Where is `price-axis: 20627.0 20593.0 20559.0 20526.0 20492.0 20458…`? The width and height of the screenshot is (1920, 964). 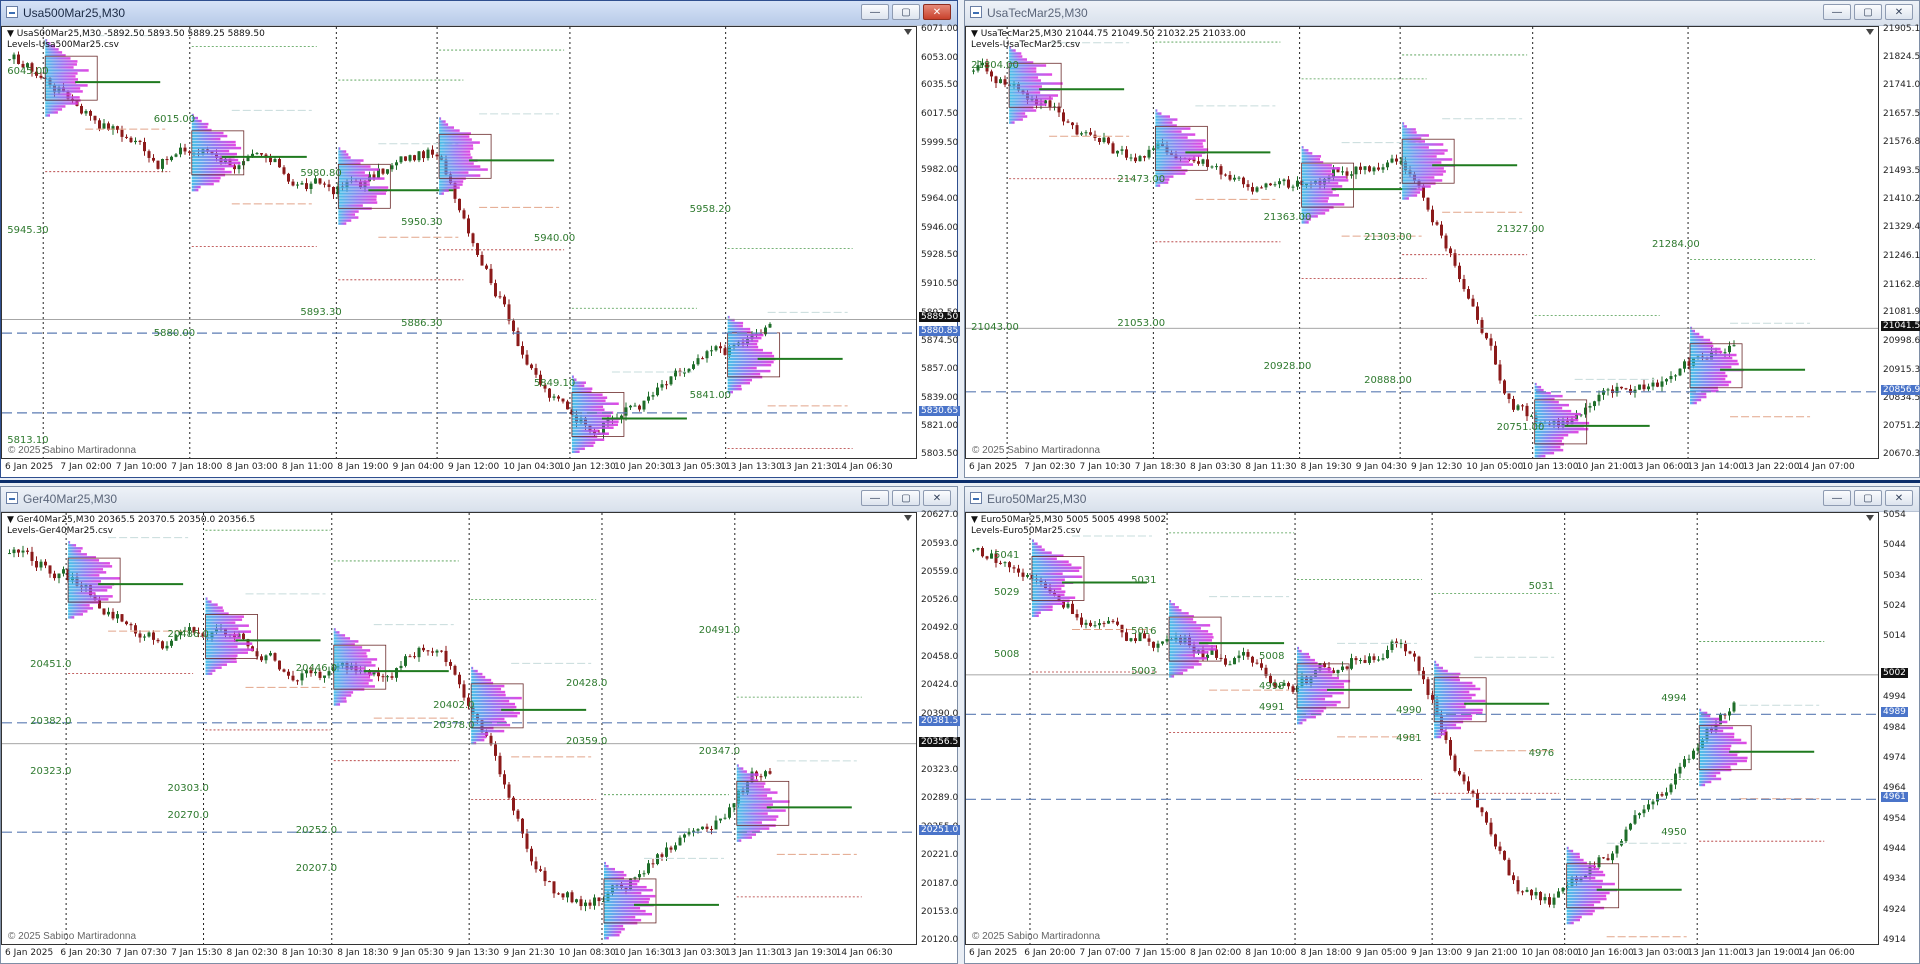
price-axis: 20627.0 20593.0 20559.0 20526.0 20492.0 20458… is located at coordinates (938, 727).